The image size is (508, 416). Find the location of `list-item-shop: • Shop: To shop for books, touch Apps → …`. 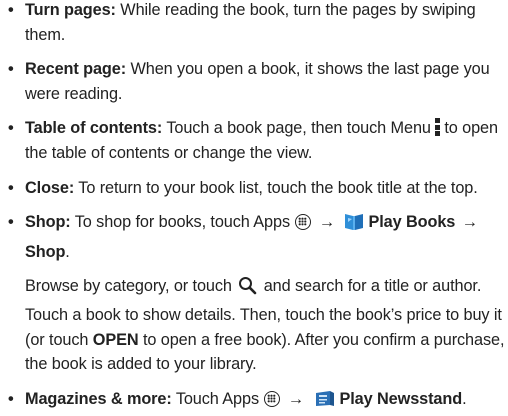

list-item-shop: • Shop: To shop for books, touch Apps → … is located at coordinates (258, 237).